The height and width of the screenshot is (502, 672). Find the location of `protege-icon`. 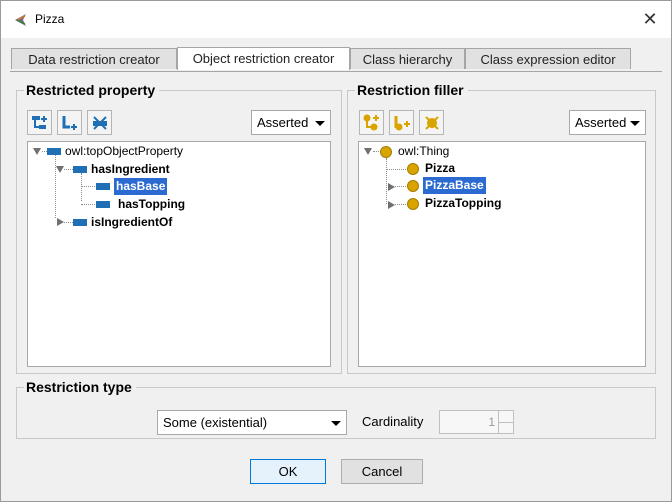

protege-icon is located at coordinates (20, 20).